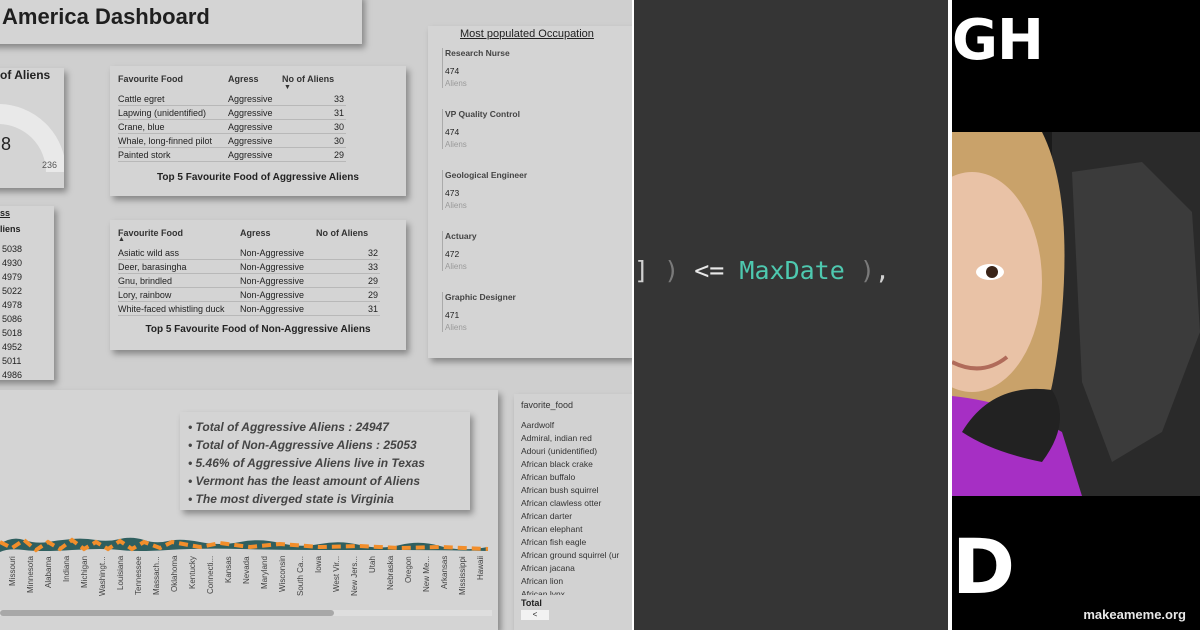 This screenshot has width=1200, height=630. What do you see at coordinates (548, 477) in the screenshot?
I see `slicer-item: African buffalo` at bounding box center [548, 477].